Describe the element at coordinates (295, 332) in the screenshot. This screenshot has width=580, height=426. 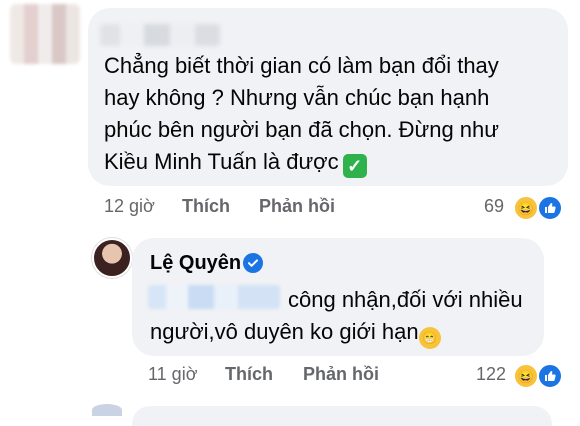
I see `reply-text-line-2: người,vô duyên ko giới hạn 😁` at that location.